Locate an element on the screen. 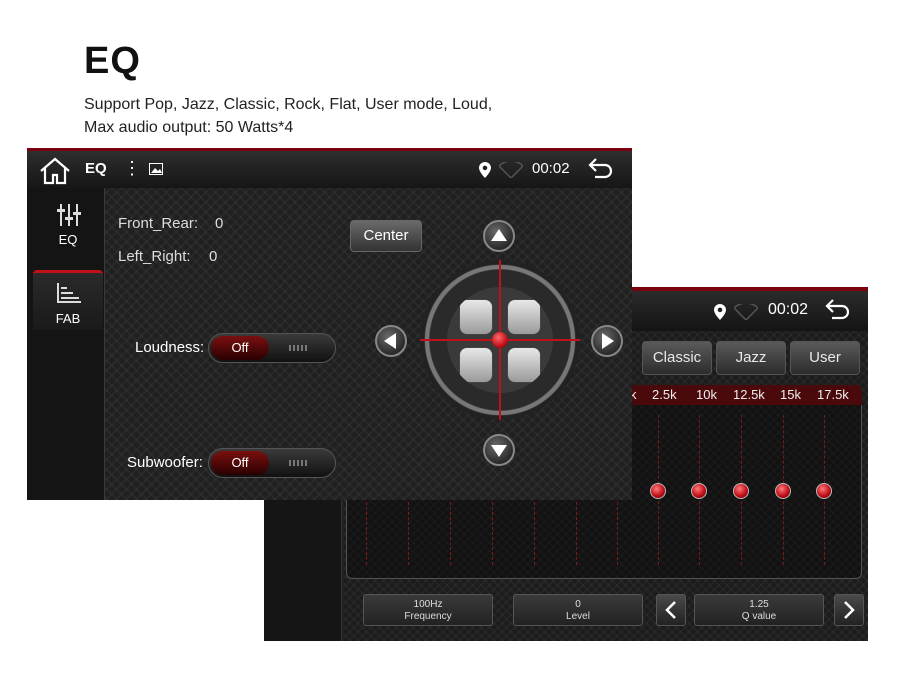  arrow-down-icon is located at coordinates (499, 451).